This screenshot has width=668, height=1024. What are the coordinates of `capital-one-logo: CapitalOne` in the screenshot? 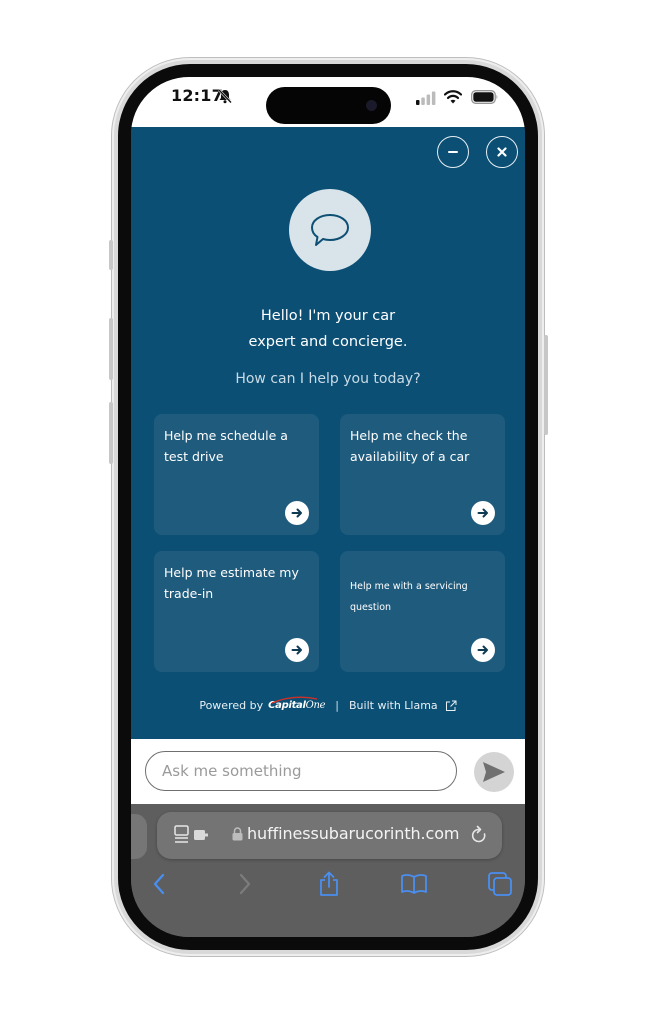 It's located at (297, 703).